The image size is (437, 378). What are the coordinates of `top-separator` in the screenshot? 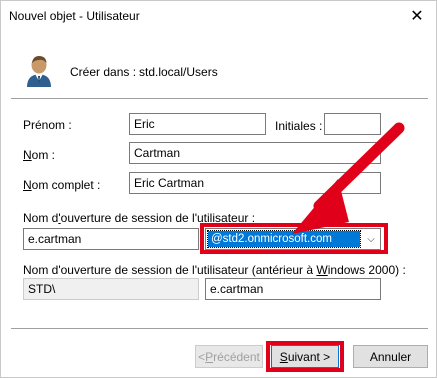 It's located at (219, 99).